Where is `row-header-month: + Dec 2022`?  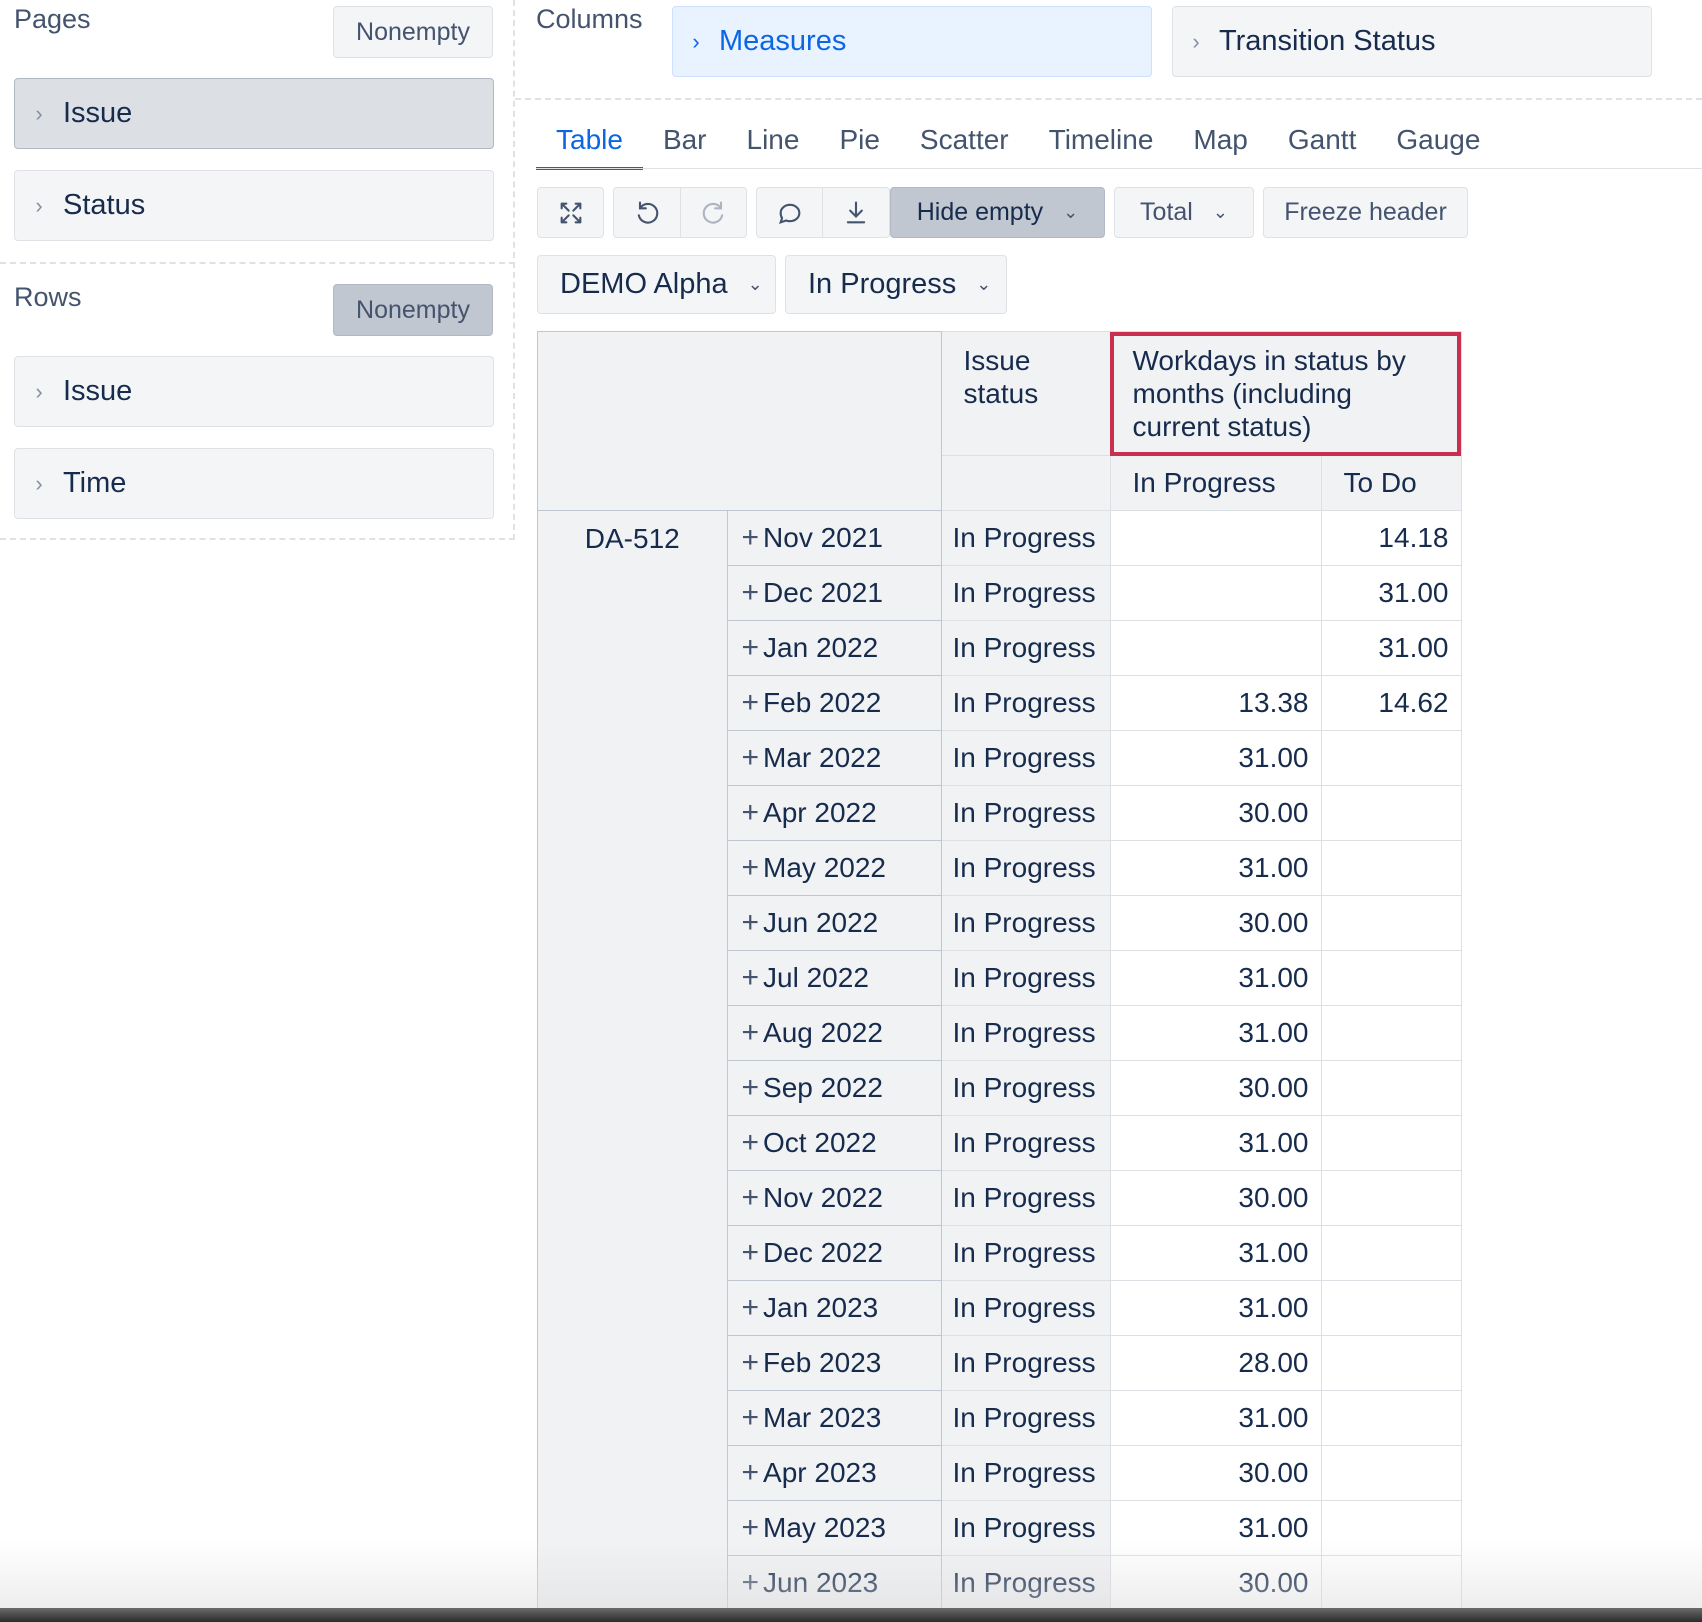
row-header-month: + Dec 2022 is located at coordinates (834, 1253).